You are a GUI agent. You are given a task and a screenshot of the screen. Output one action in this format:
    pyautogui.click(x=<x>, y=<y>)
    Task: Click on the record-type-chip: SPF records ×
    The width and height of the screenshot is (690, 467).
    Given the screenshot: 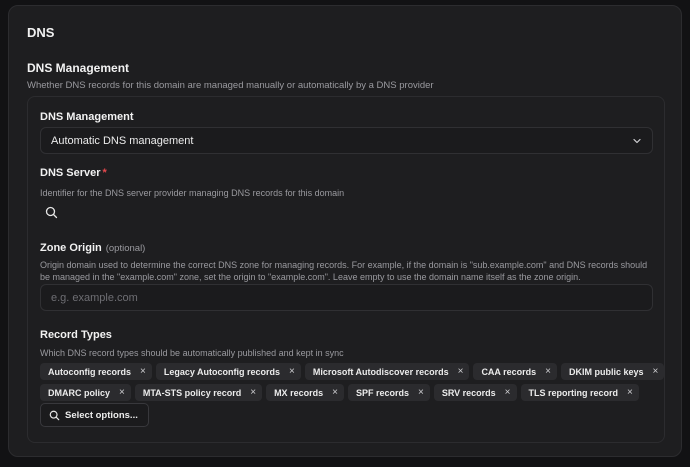 What is the action you would take?
    pyautogui.click(x=388, y=392)
    